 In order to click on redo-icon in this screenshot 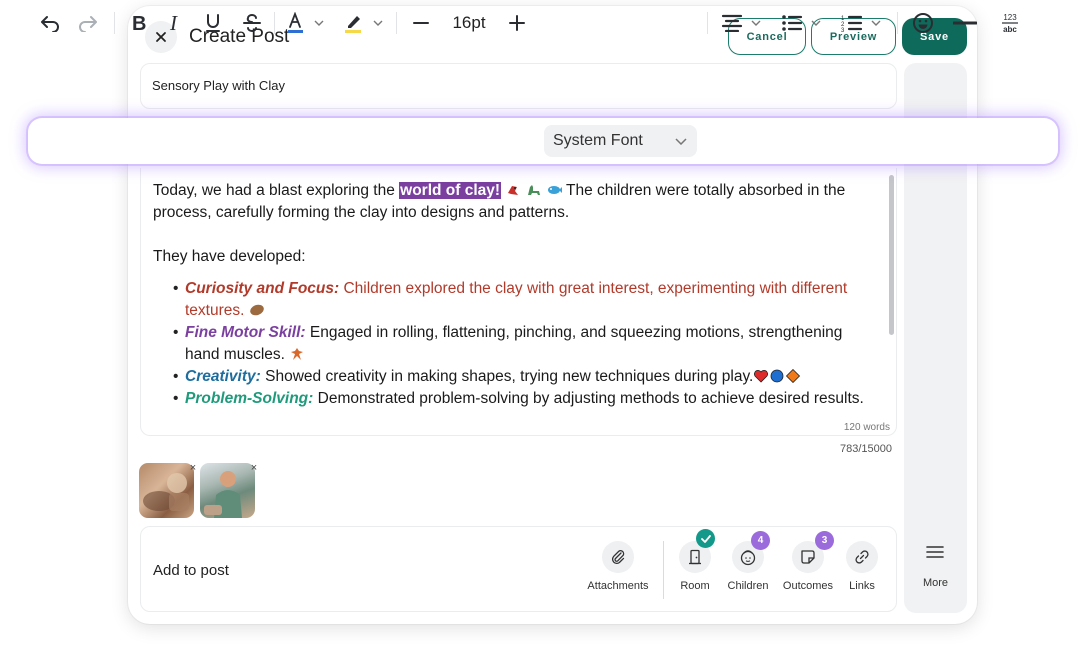, I will do `click(88, 24)`.